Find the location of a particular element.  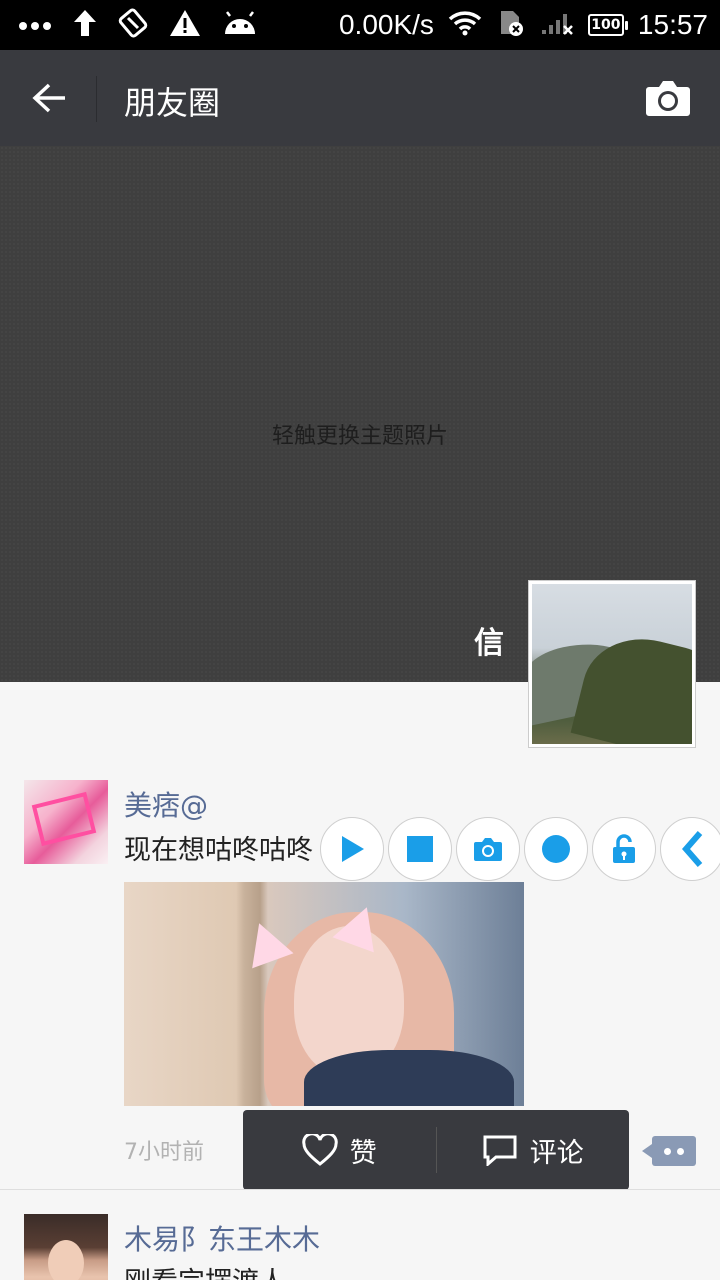

screen-recorder-toolbar is located at coordinates (520, 850).